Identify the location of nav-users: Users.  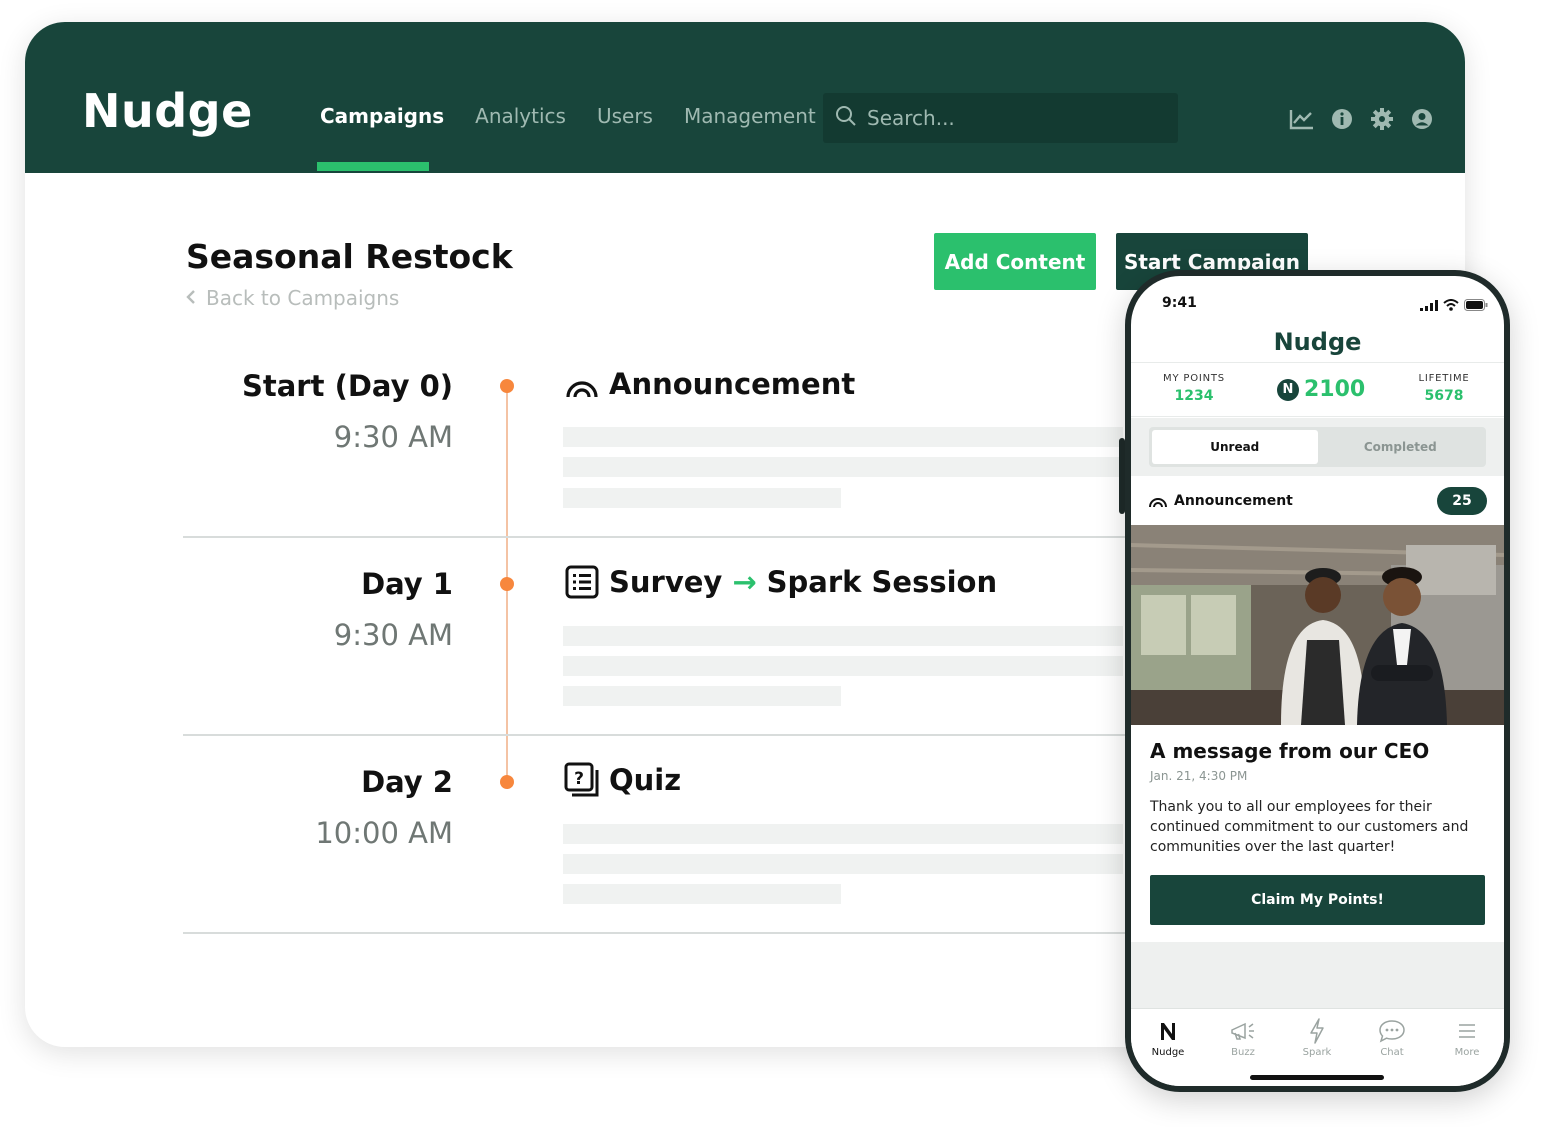
(625, 116).